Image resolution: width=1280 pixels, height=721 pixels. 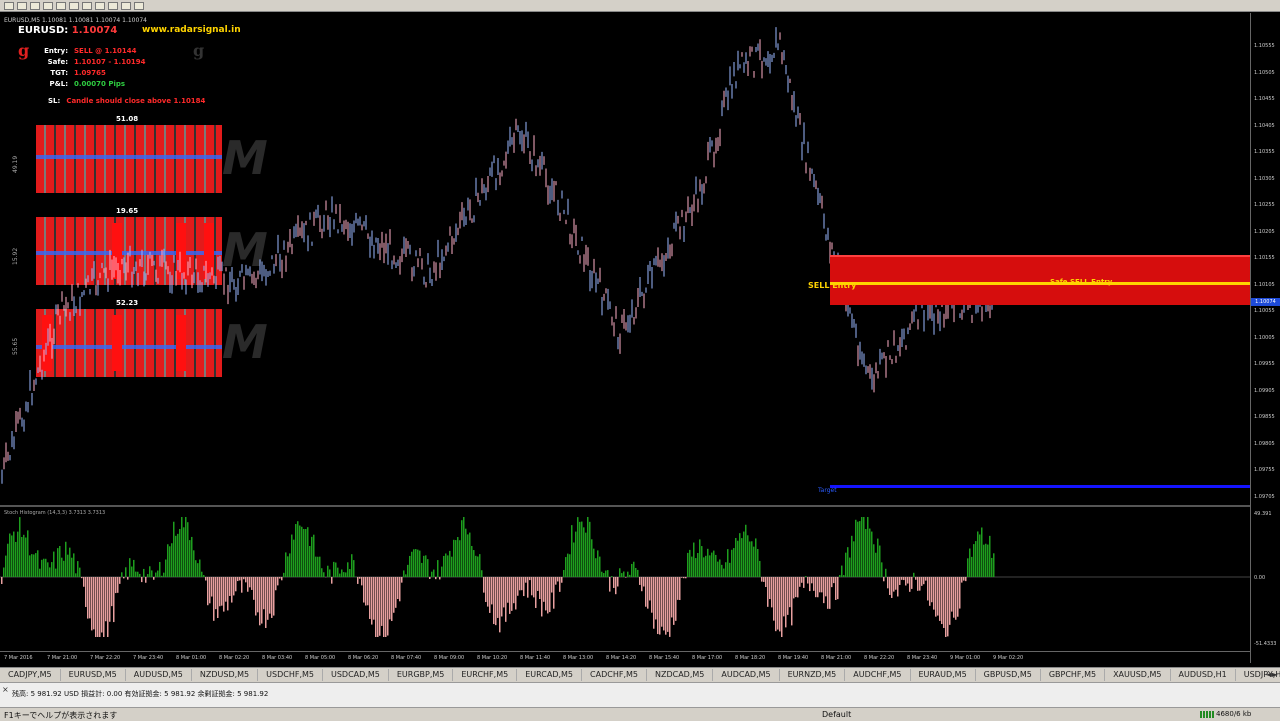 What do you see at coordinates (813, 675) in the screenshot?
I see `chart-tab: EURNZD,M5` at bounding box center [813, 675].